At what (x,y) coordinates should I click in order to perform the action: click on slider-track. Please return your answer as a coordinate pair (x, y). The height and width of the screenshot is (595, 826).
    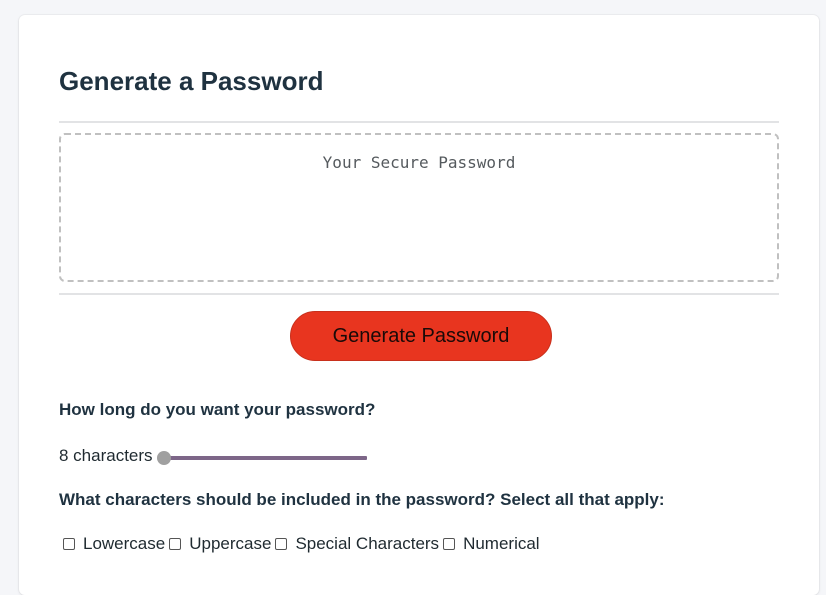
    Looking at the image, I should click on (263, 458).